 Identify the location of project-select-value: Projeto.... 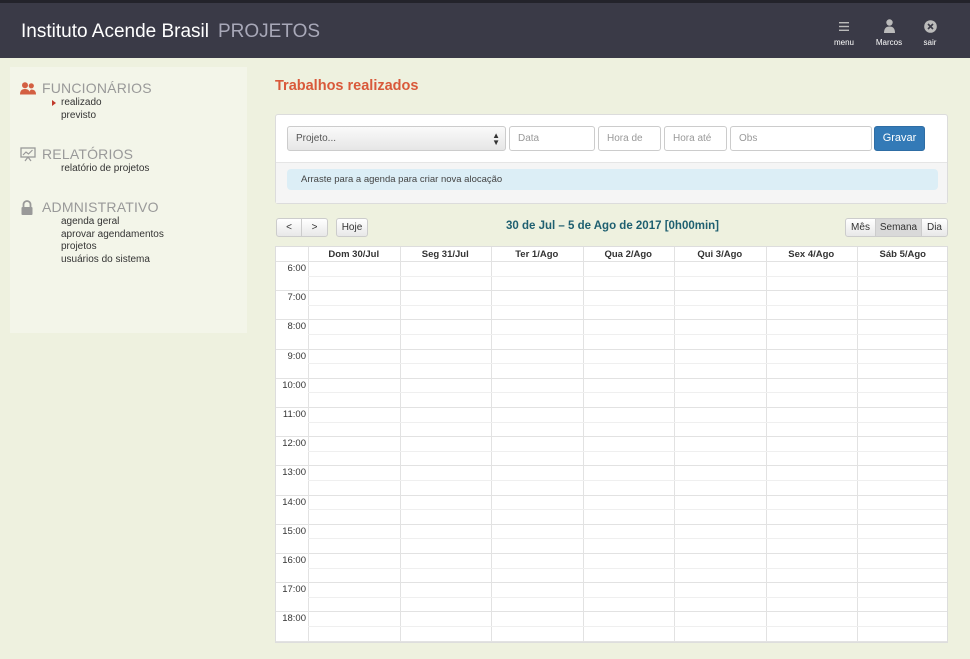
(316, 138).